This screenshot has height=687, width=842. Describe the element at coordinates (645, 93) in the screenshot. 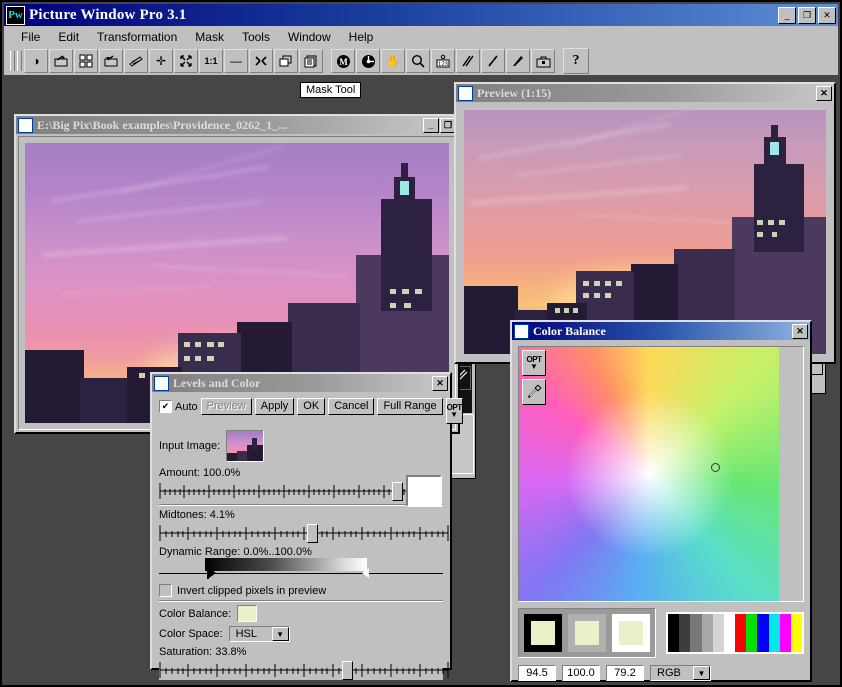

I see `preview-title-bar: Preview (1:15) ✕` at that location.